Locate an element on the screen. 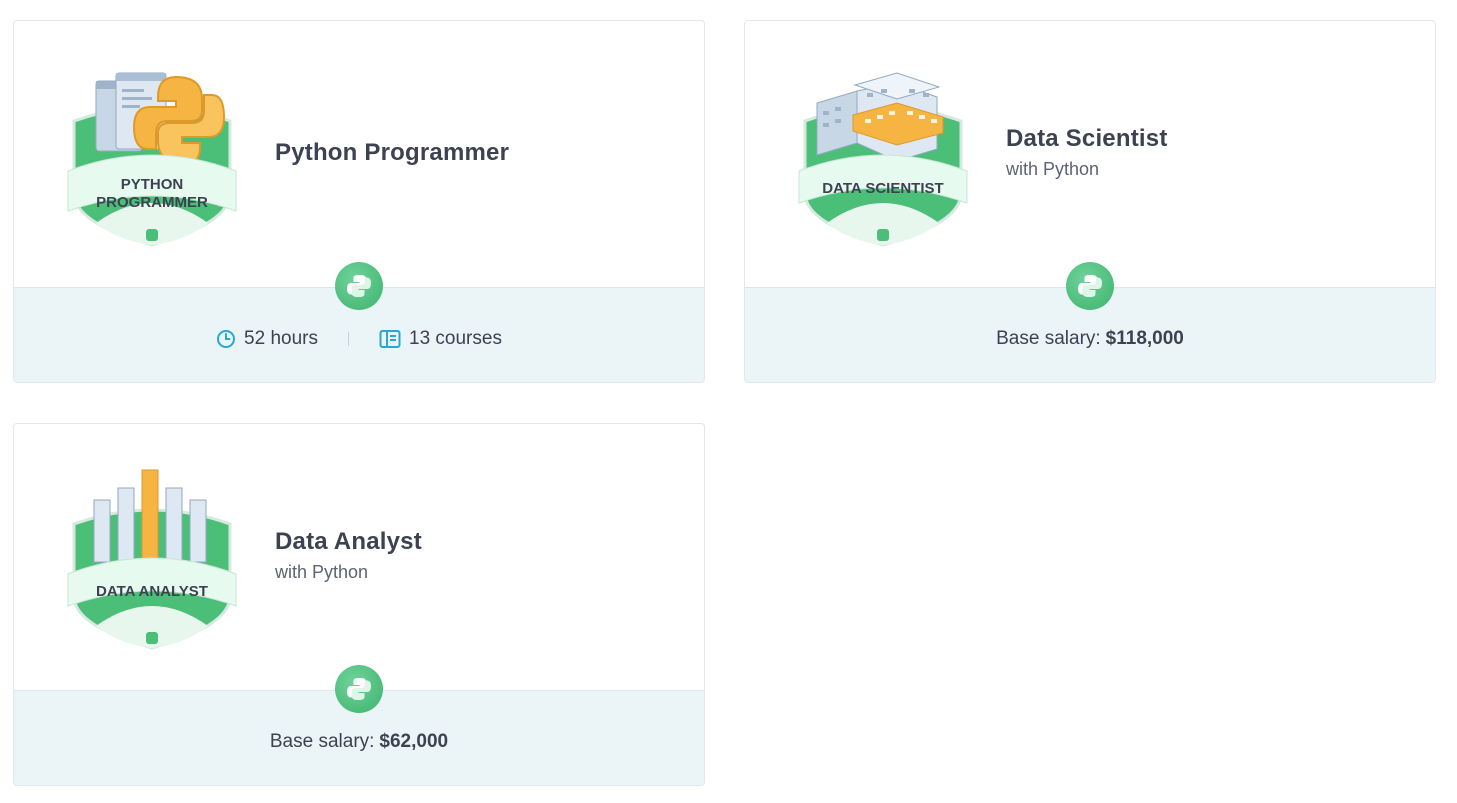  track-title: Data Analyst is located at coordinates (348, 541).